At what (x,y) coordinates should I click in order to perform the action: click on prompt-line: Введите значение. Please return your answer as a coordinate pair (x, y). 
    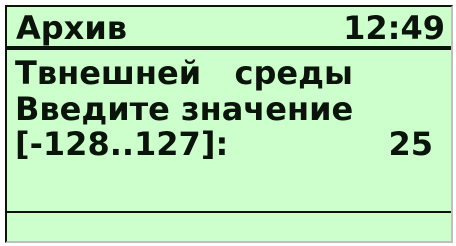
    Looking at the image, I should click on (184, 109).